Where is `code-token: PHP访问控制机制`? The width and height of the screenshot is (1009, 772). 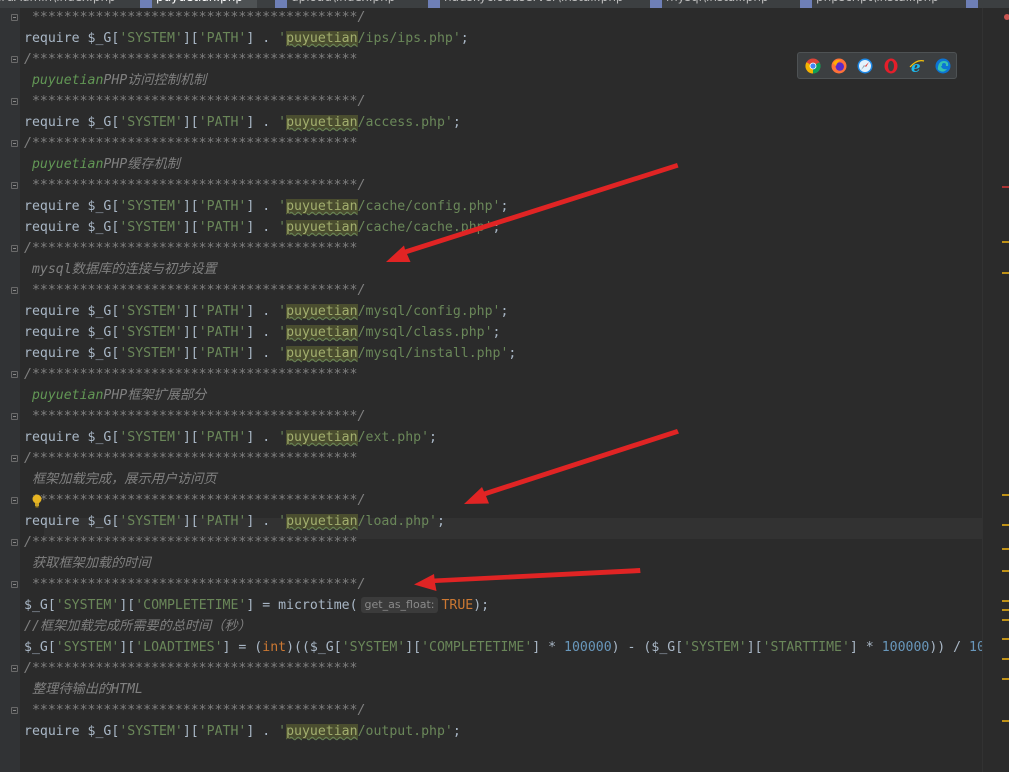 code-token: PHP访问控制机制 is located at coordinates (155, 80).